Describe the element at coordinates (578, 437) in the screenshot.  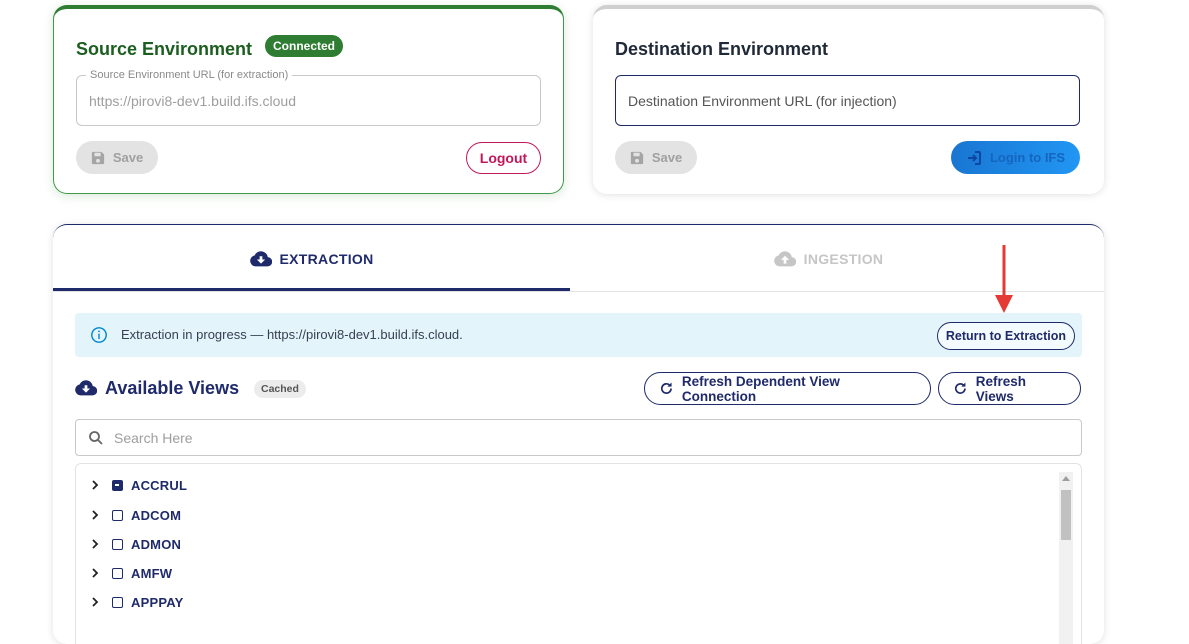
I see `search-input: Search Here` at that location.